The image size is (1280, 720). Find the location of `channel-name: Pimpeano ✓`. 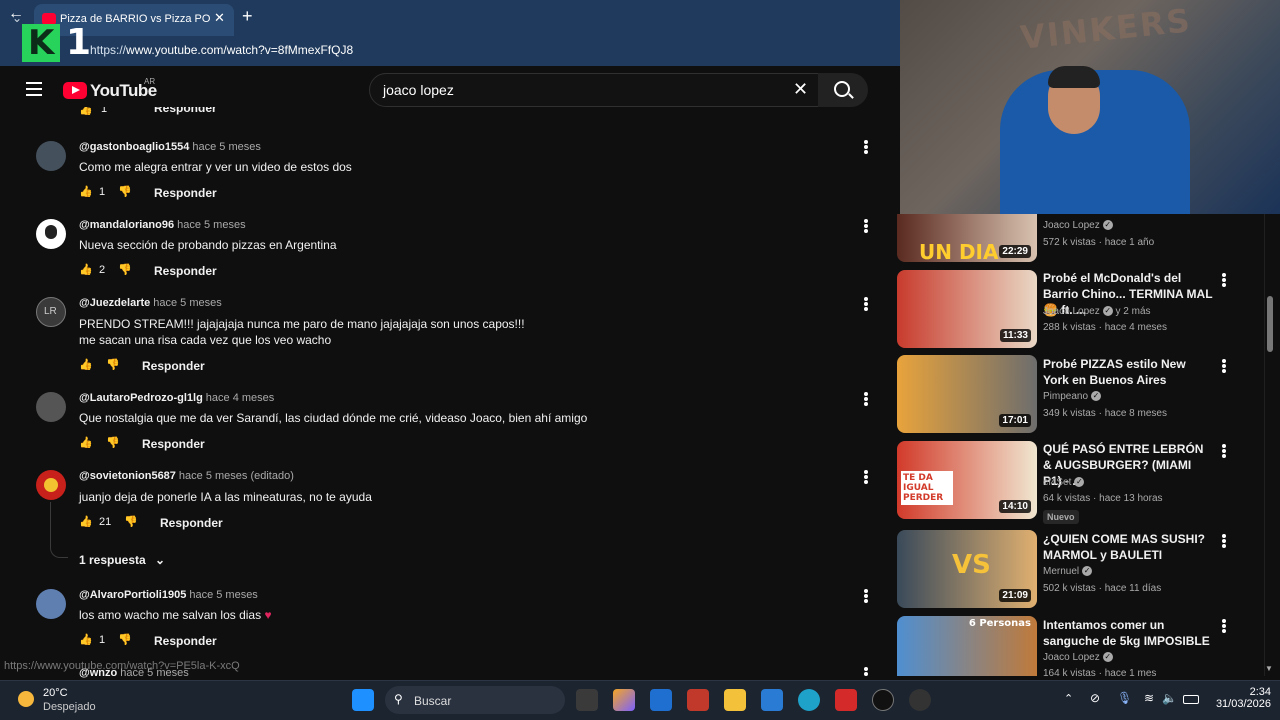

channel-name: Pimpeano ✓ is located at coordinates (1072, 396).